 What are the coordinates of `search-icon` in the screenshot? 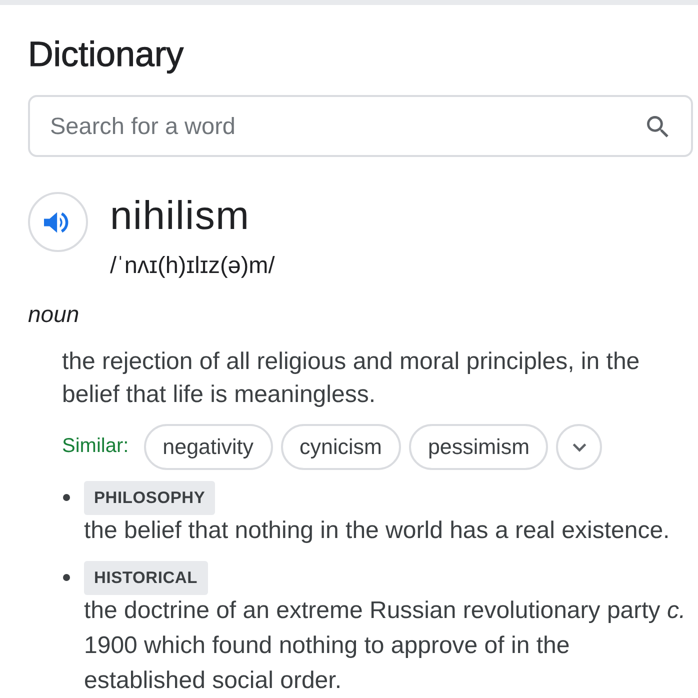 It's located at (658, 127).